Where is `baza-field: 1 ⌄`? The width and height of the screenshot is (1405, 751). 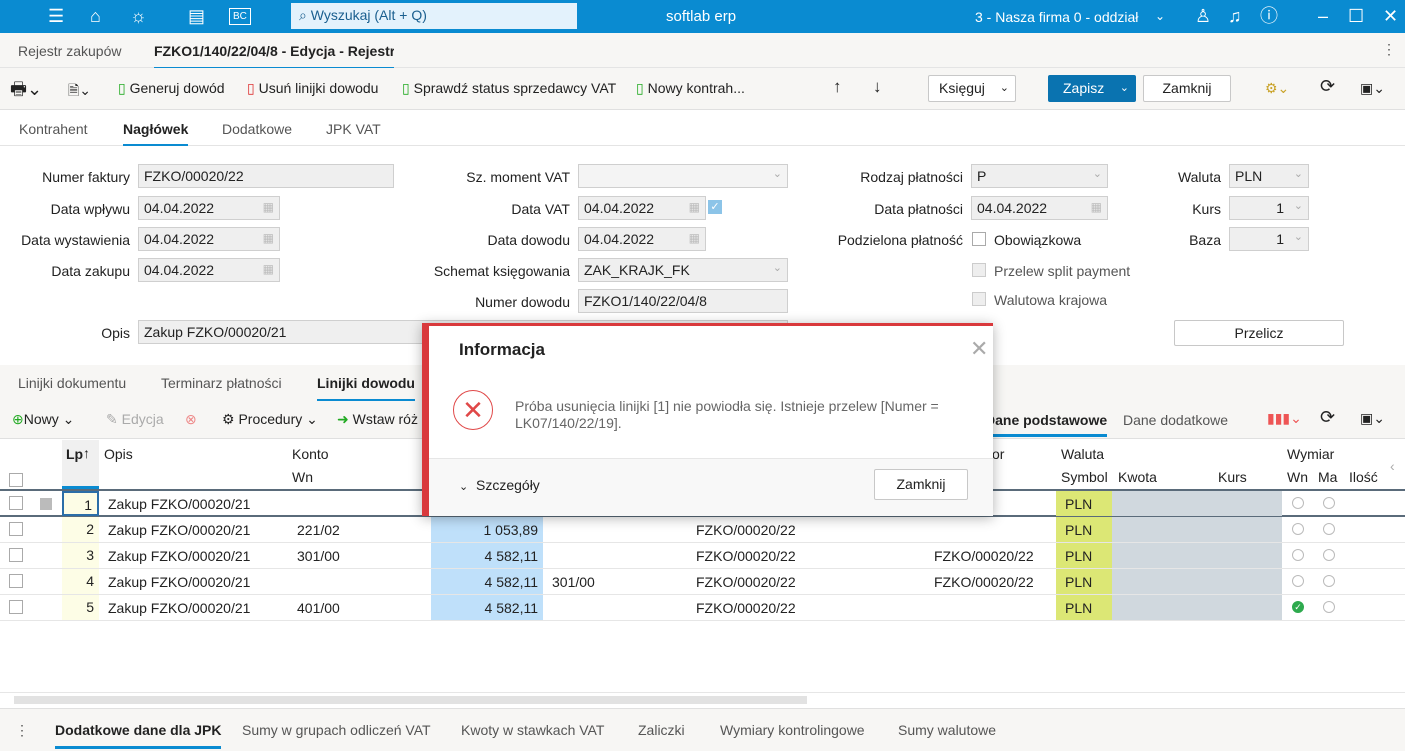
baza-field: 1 ⌄ is located at coordinates (1269, 239).